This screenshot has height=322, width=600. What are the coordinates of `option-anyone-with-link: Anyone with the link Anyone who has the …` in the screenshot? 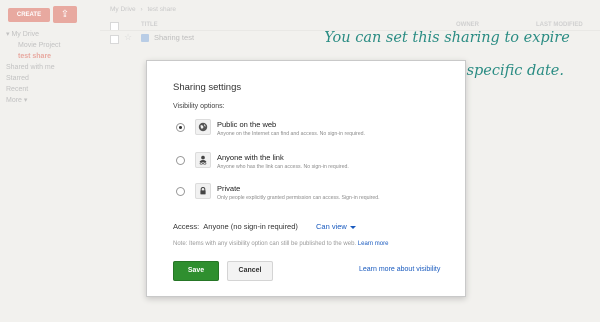 It's located at (313, 165).